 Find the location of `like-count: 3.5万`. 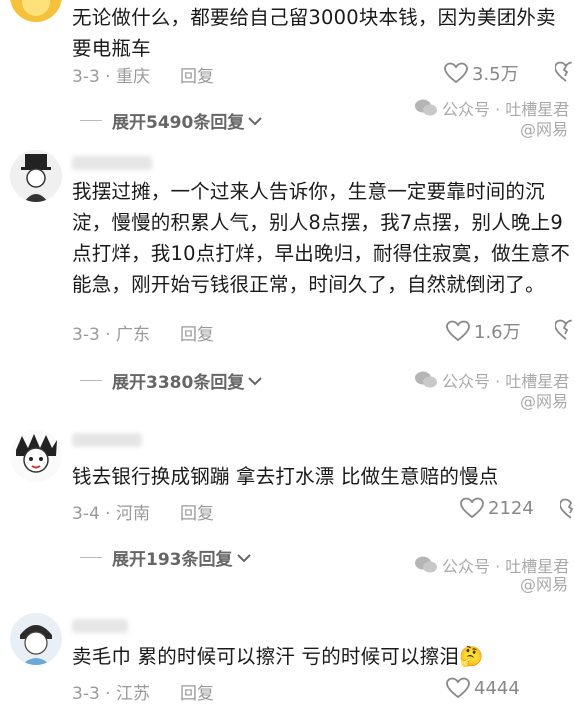

like-count: 3.5万 is located at coordinates (495, 74).